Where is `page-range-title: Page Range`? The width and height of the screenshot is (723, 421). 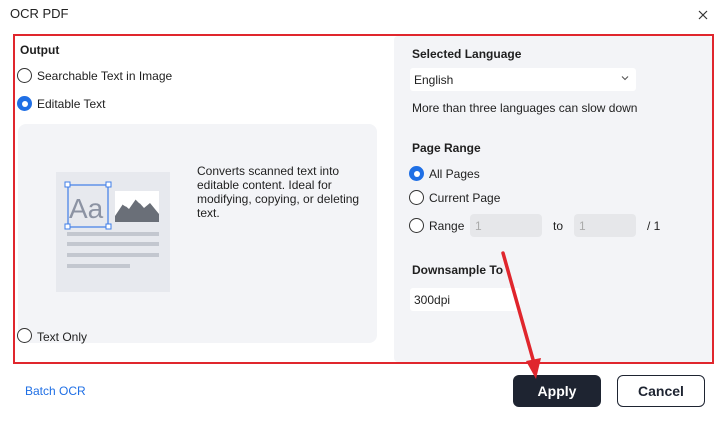 page-range-title: Page Range is located at coordinates (446, 148).